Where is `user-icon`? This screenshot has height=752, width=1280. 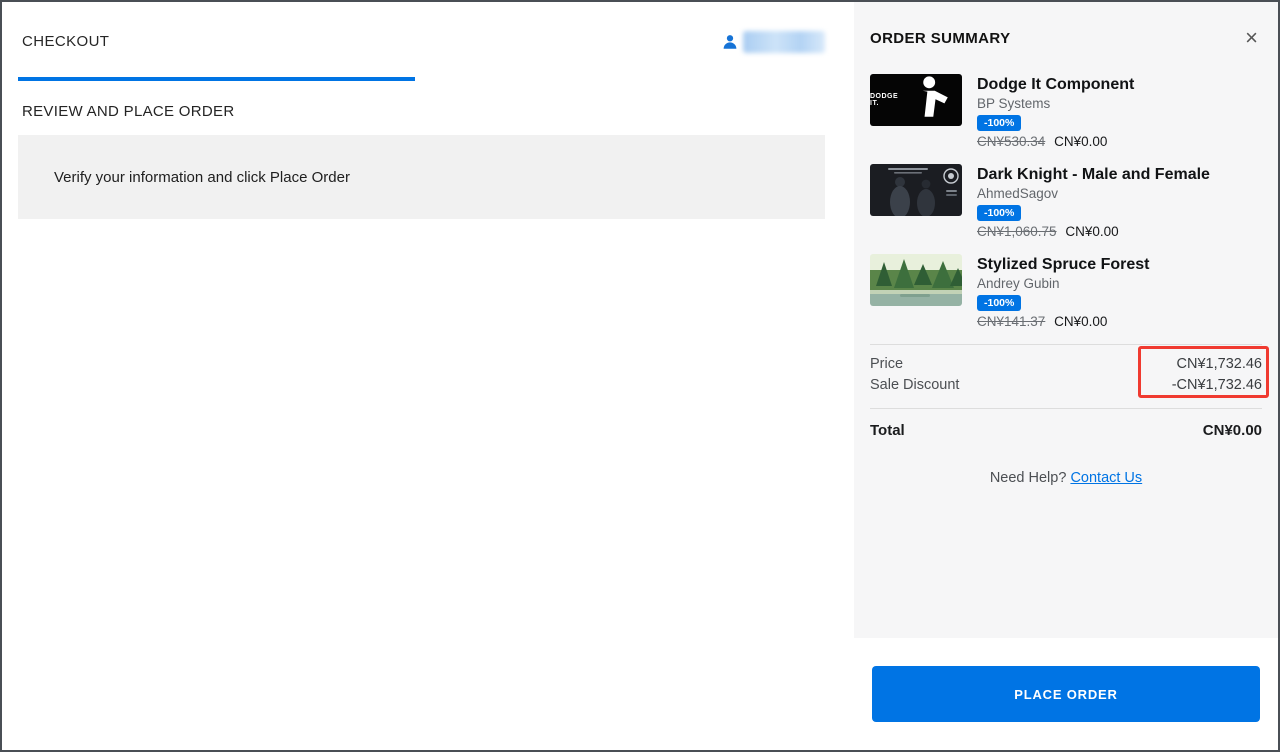 user-icon is located at coordinates (730, 41).